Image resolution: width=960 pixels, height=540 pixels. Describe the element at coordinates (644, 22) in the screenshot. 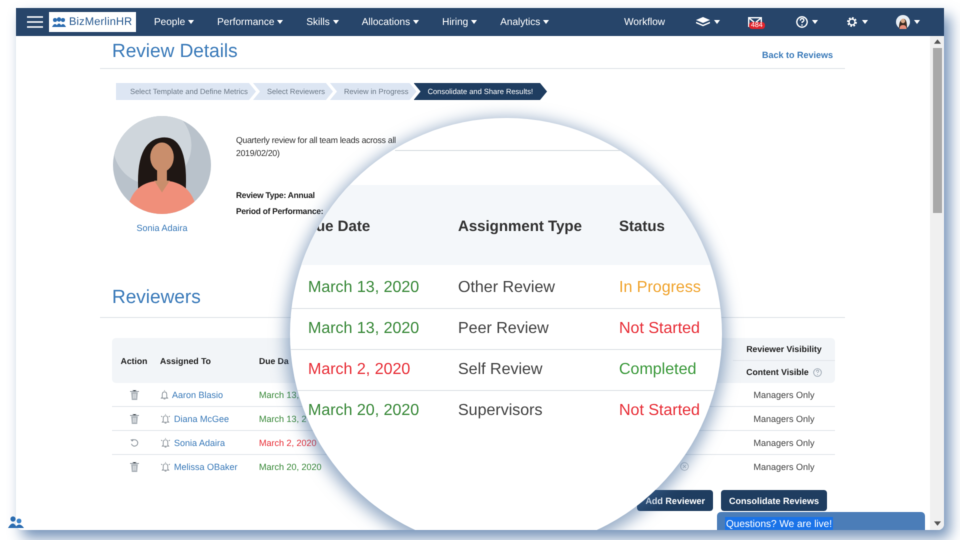

I see `workflow-link: Workflow` at that location.